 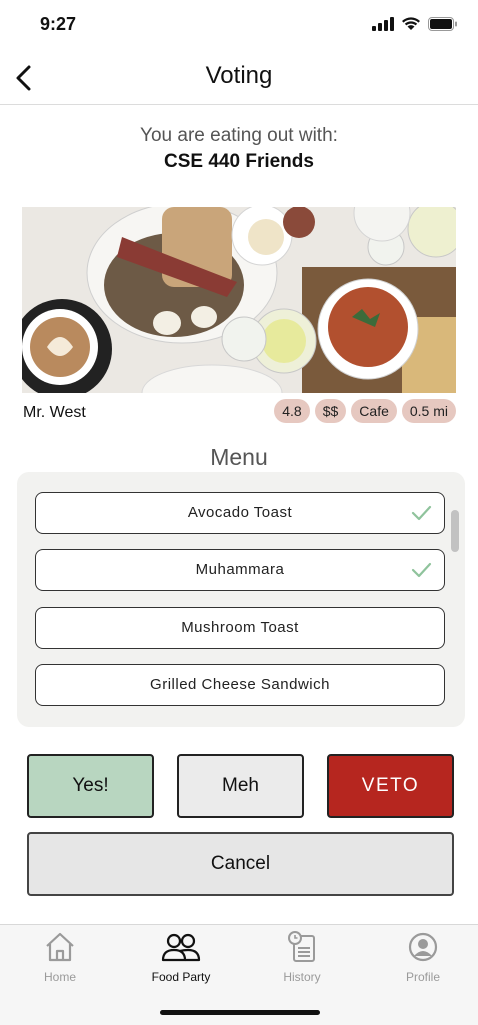 What do you see at coordinates (422, 977) in the screenshot?
I see `tab-label: Profile` at bounding box center [422, 977].